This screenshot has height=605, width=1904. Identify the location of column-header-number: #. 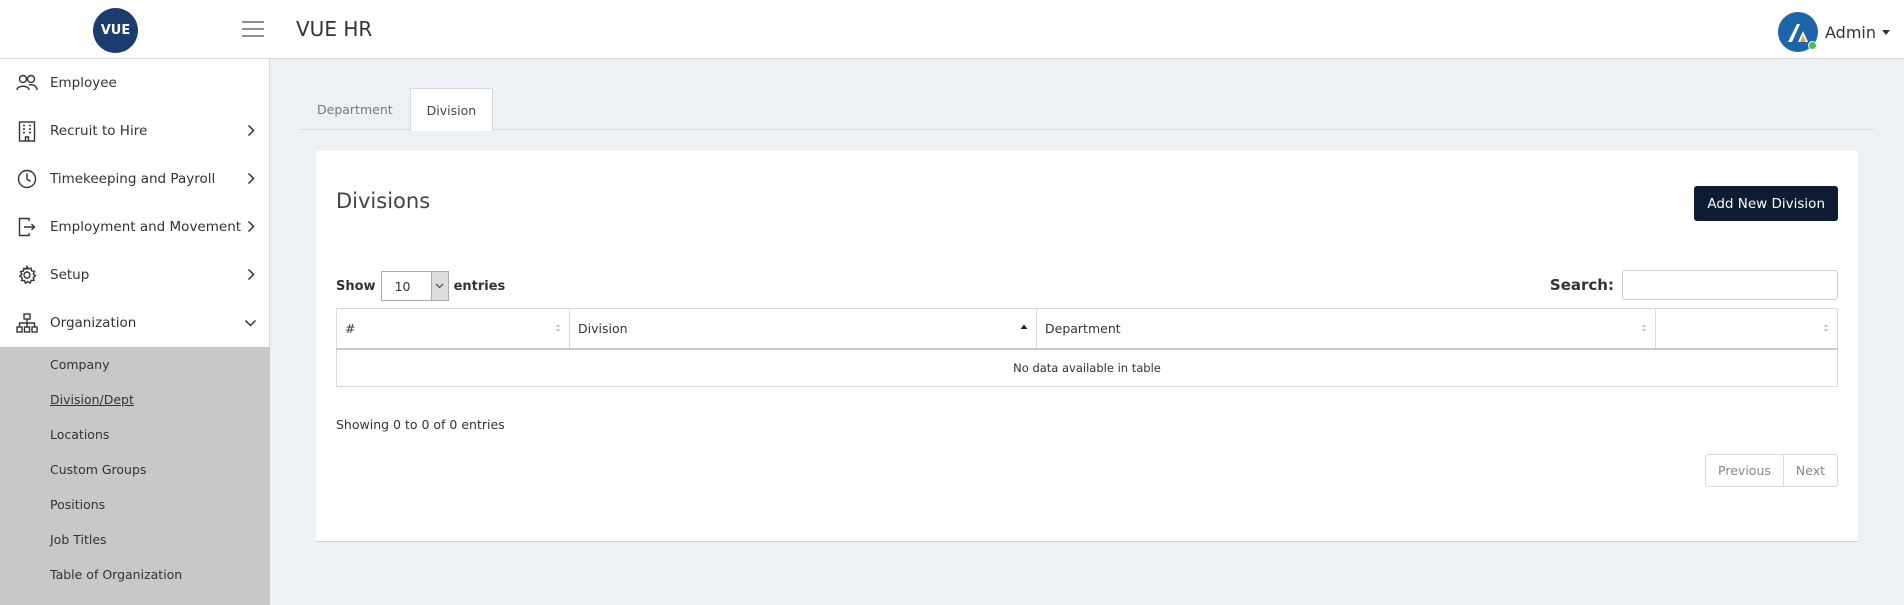
(453, 329).